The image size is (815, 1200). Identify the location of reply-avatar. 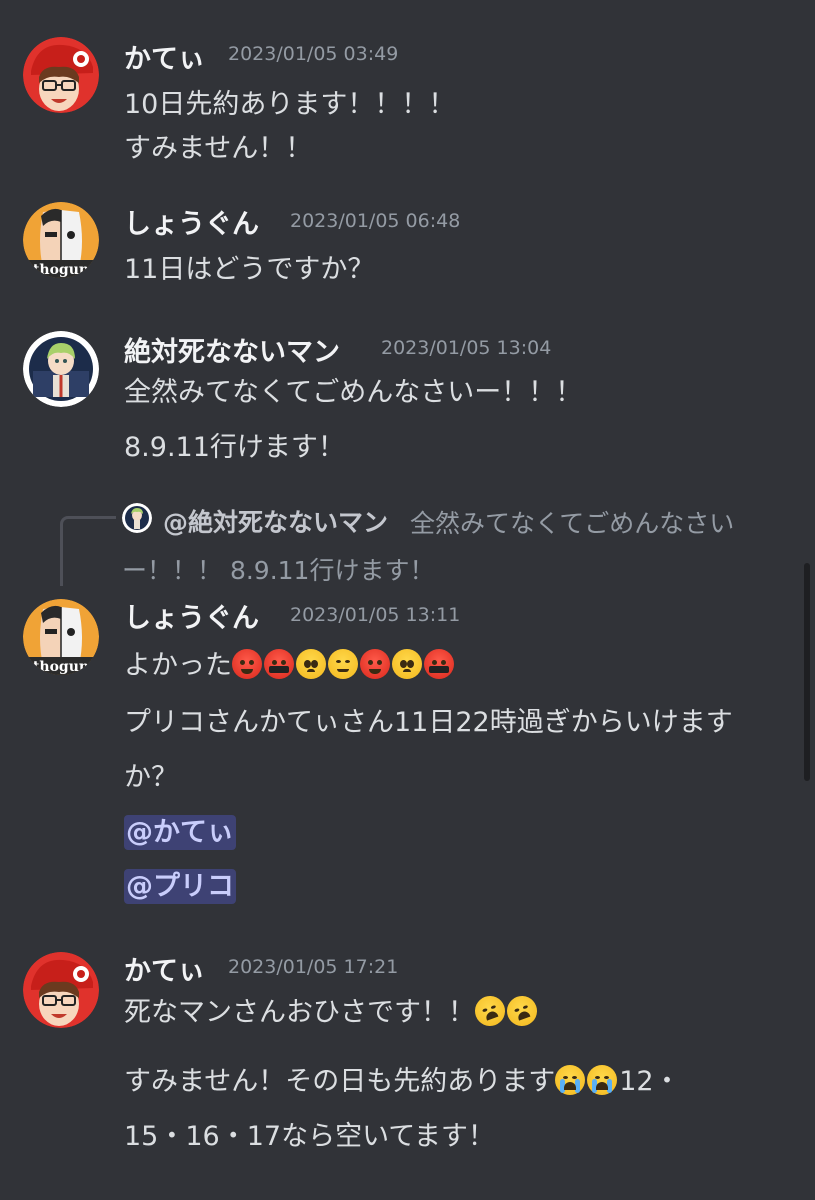
(137, 518).